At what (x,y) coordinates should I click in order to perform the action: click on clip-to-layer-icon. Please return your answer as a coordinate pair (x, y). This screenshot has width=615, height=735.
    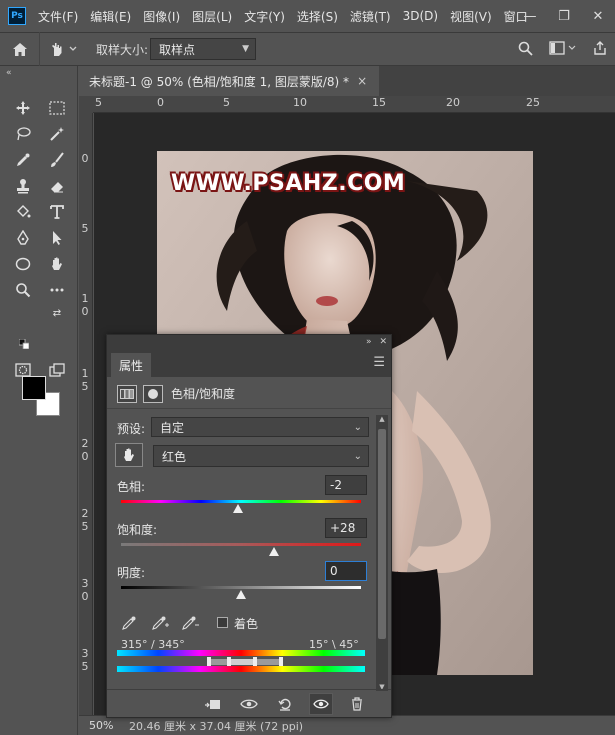
    Looking at the image, I should click on (213, 704).